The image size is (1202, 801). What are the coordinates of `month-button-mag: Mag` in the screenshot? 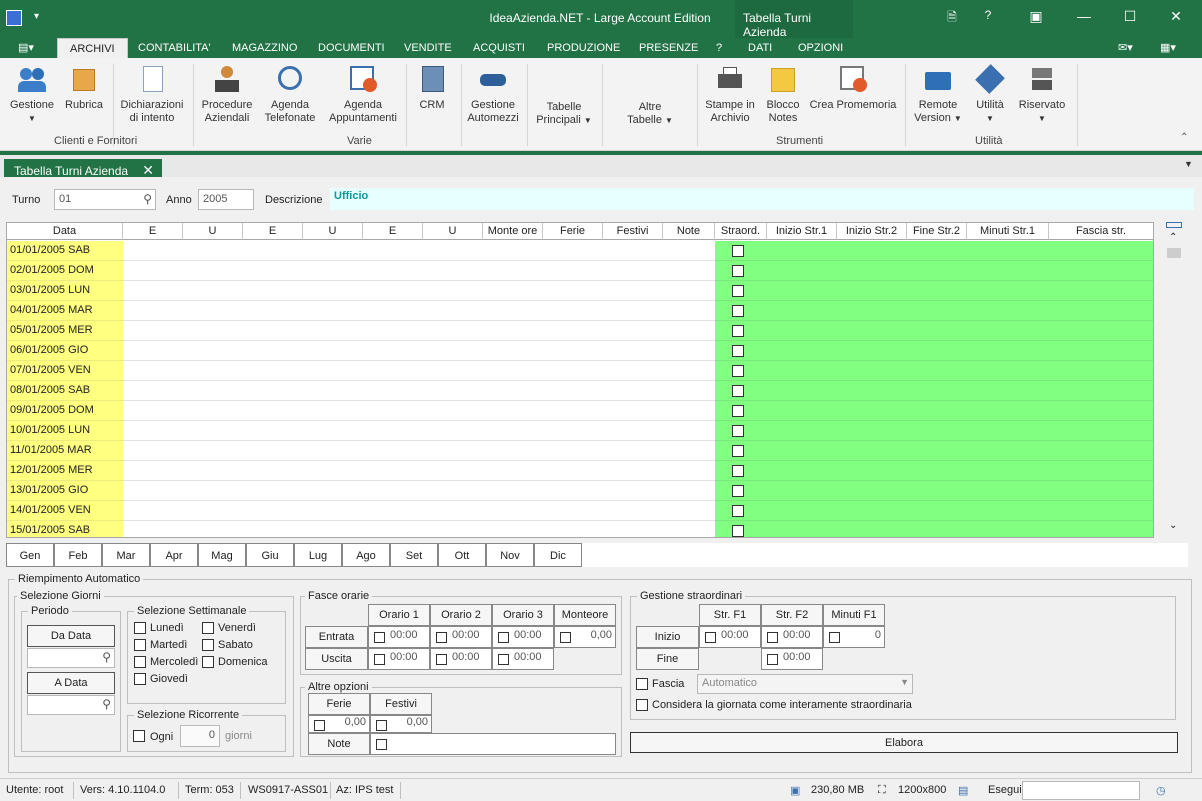 It's located at (222, 555).